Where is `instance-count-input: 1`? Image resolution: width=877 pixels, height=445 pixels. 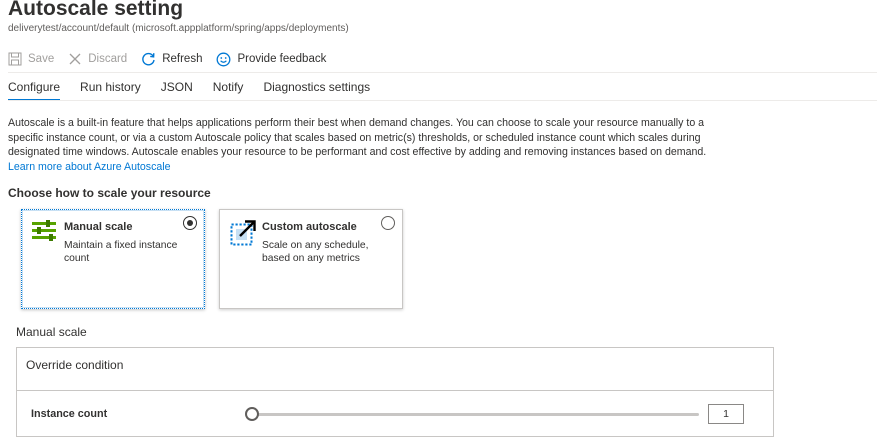
instance-count-input: 1 is located at coordinates (726, 414).